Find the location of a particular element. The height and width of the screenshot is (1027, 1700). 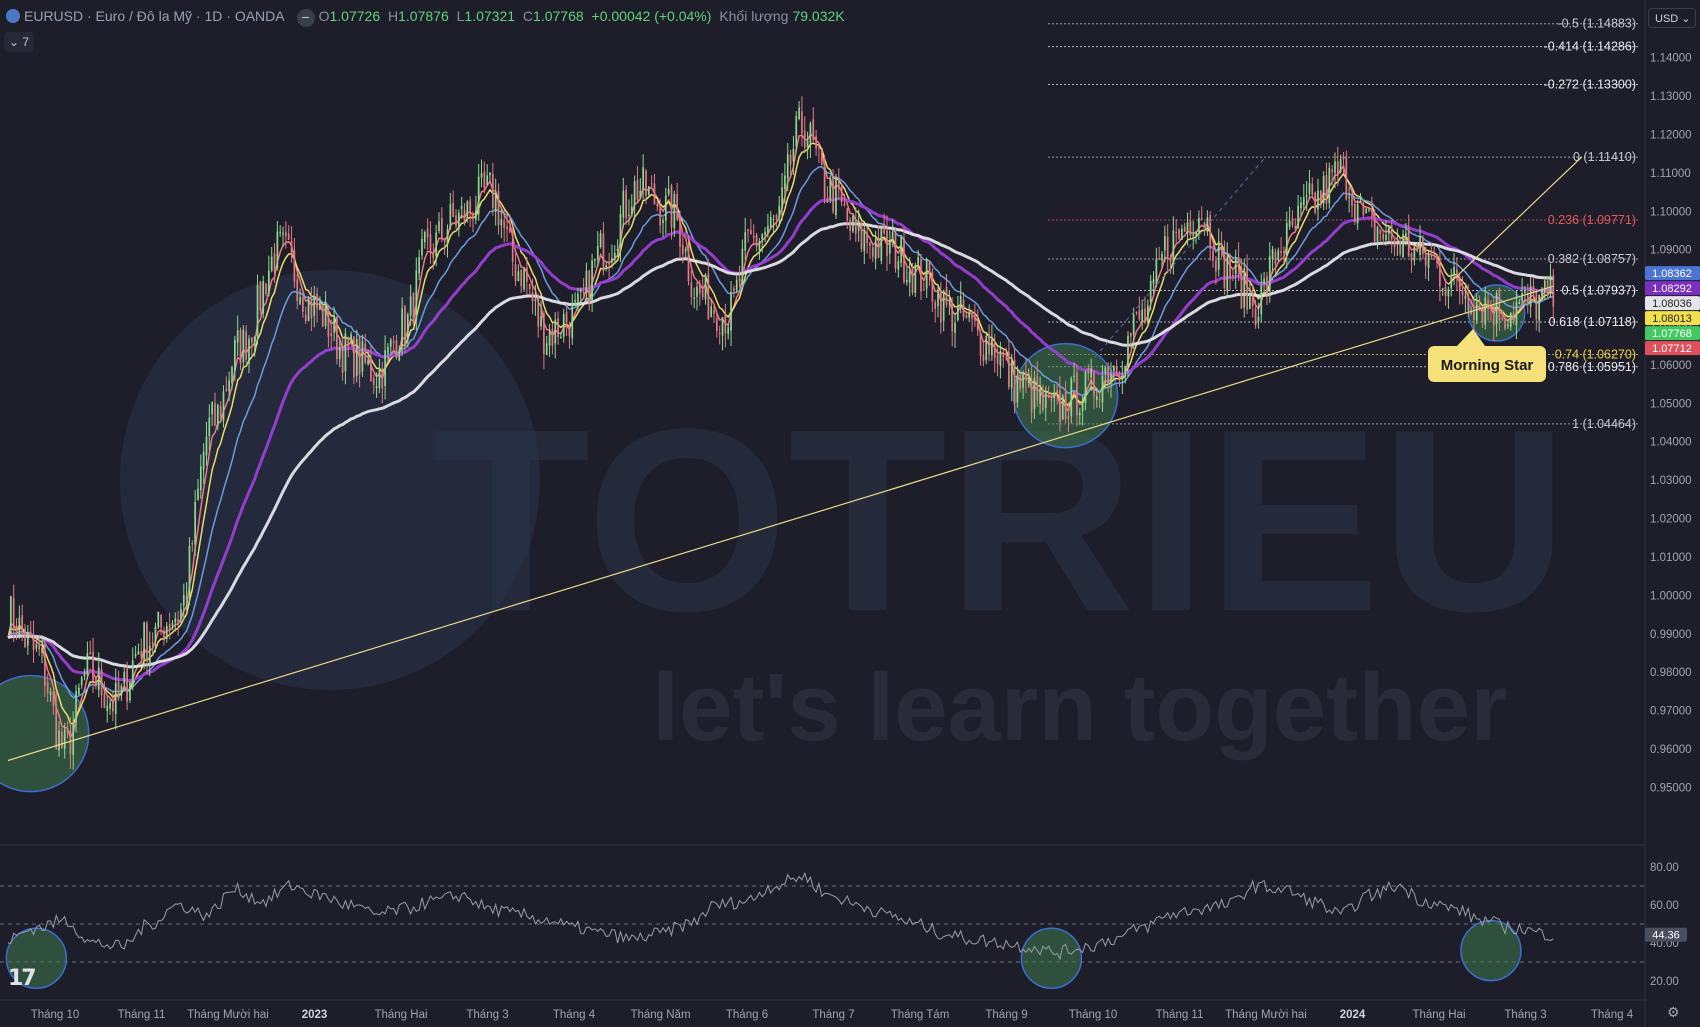

tradingview-logo-icon: 17 is located at coordinates (22, 978).